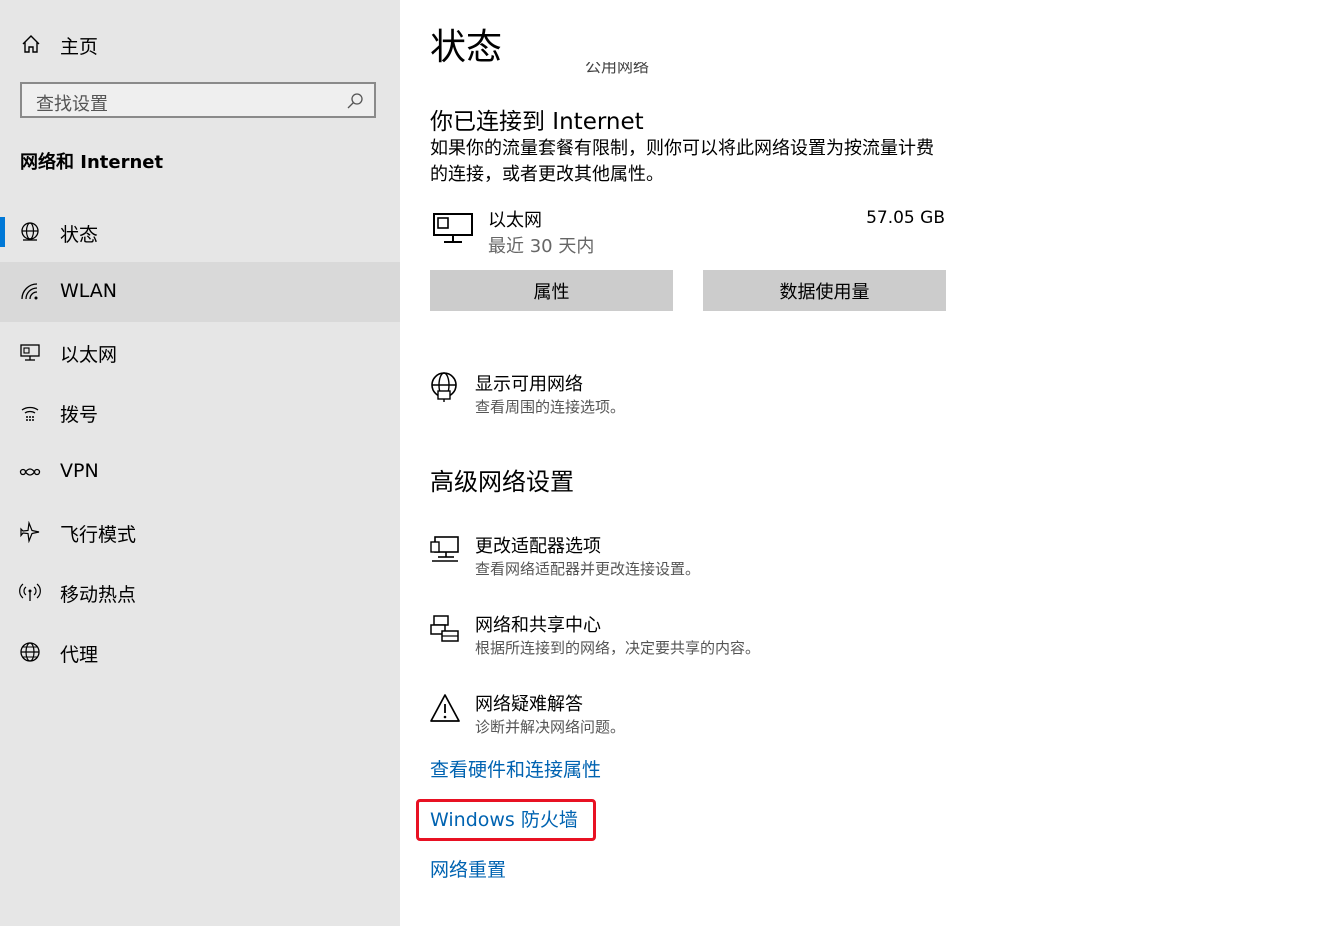 The height and width of the screenshot is (926, 1330). I want to click on globe-network-icon, so click(444, 387).